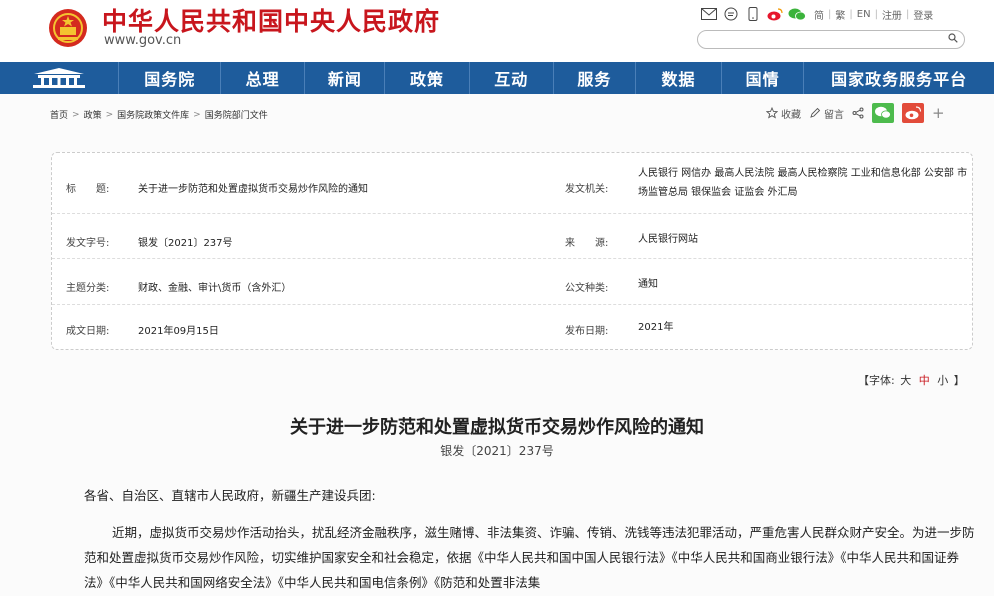 The height and width of the screenshot is (596, 994). I want to click on breadcrumb-department-docs: 国务院部门文件, so click(236, 114).